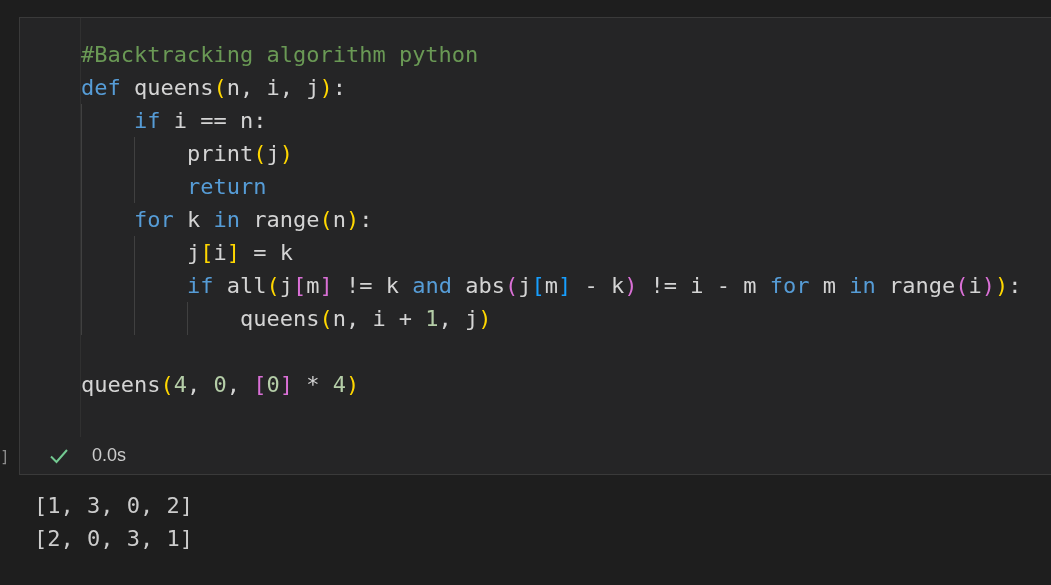  Describe the element at coordinates (226, 187) in the screenshot. I see `code-line: return` at that location.